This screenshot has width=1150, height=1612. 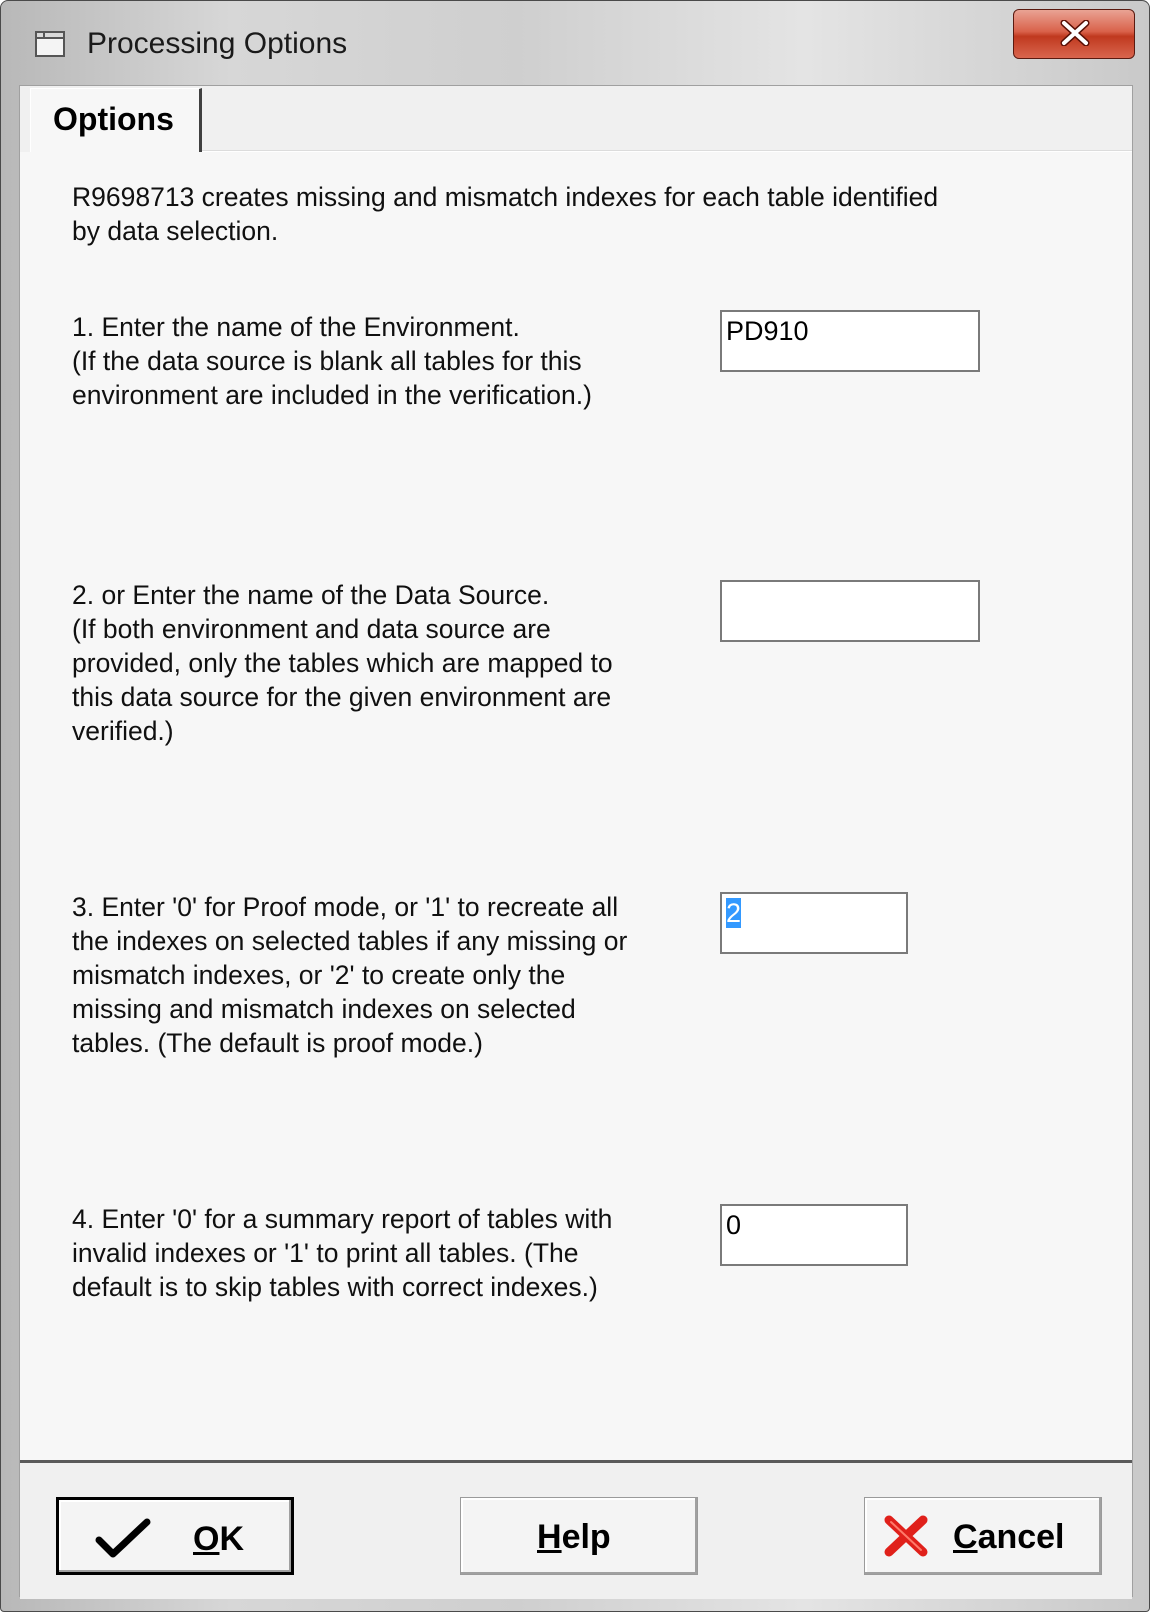 I want to click on help-button: Help, so click(x=579, y=1536).